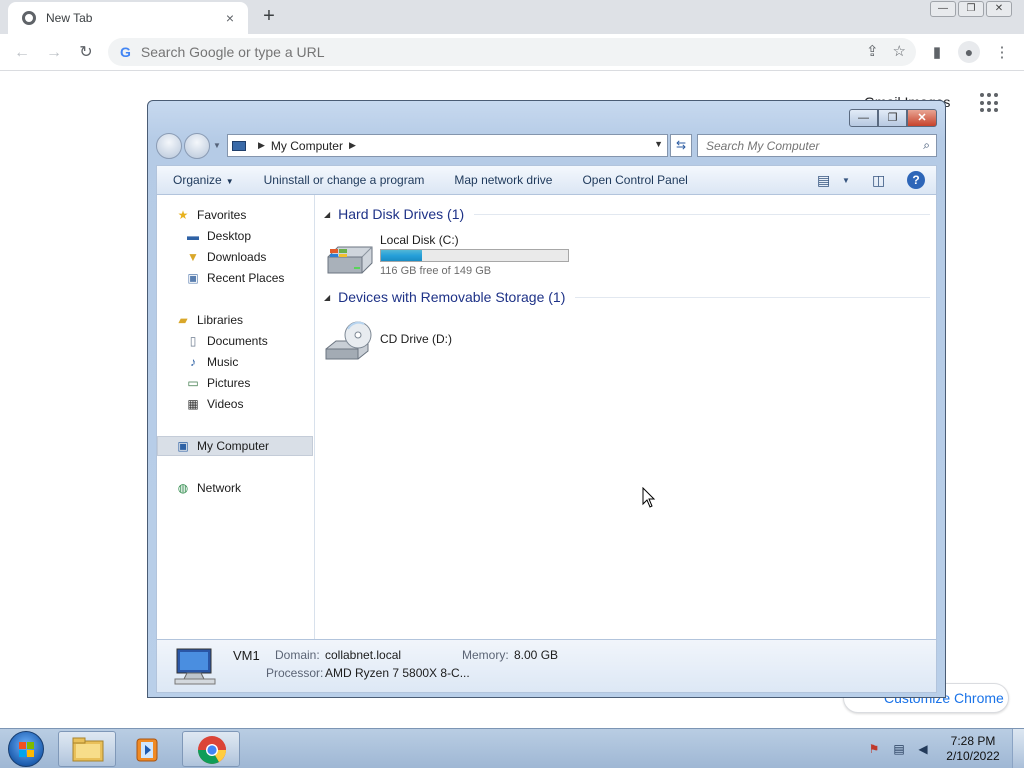 The image size is (1024, 768). Describe the element at coordinates (969, 52) in the screenshot. I see `profile-avatar-icon: ●` at that location.